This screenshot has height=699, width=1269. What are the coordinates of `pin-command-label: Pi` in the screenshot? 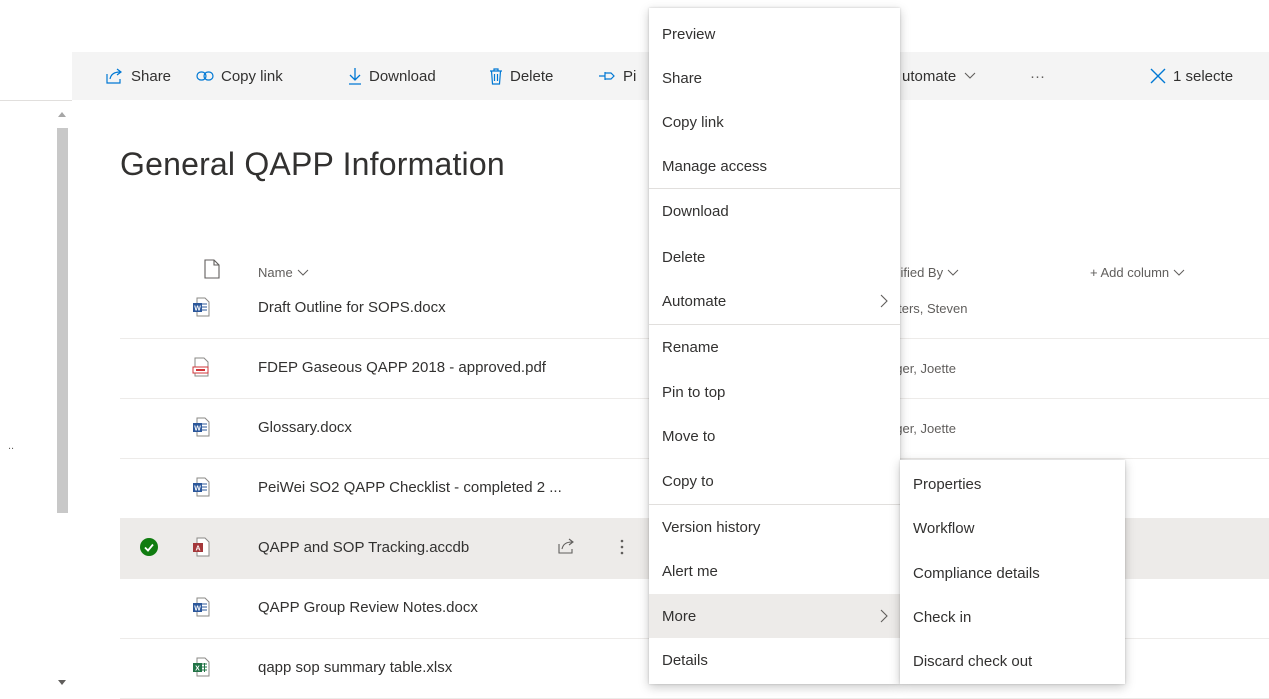 It's located at (630, 76).